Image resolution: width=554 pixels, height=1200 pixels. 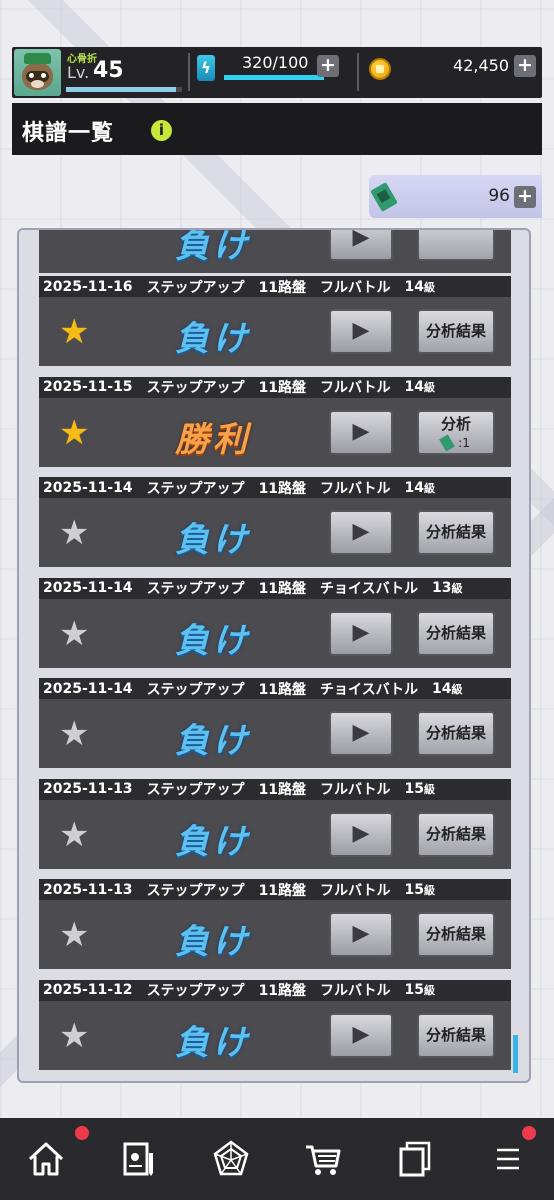 What do you see at coordinates (88, 286) in the screenshot?
I see `record-date: 2025-11-16` at bounding box center [88, 286].